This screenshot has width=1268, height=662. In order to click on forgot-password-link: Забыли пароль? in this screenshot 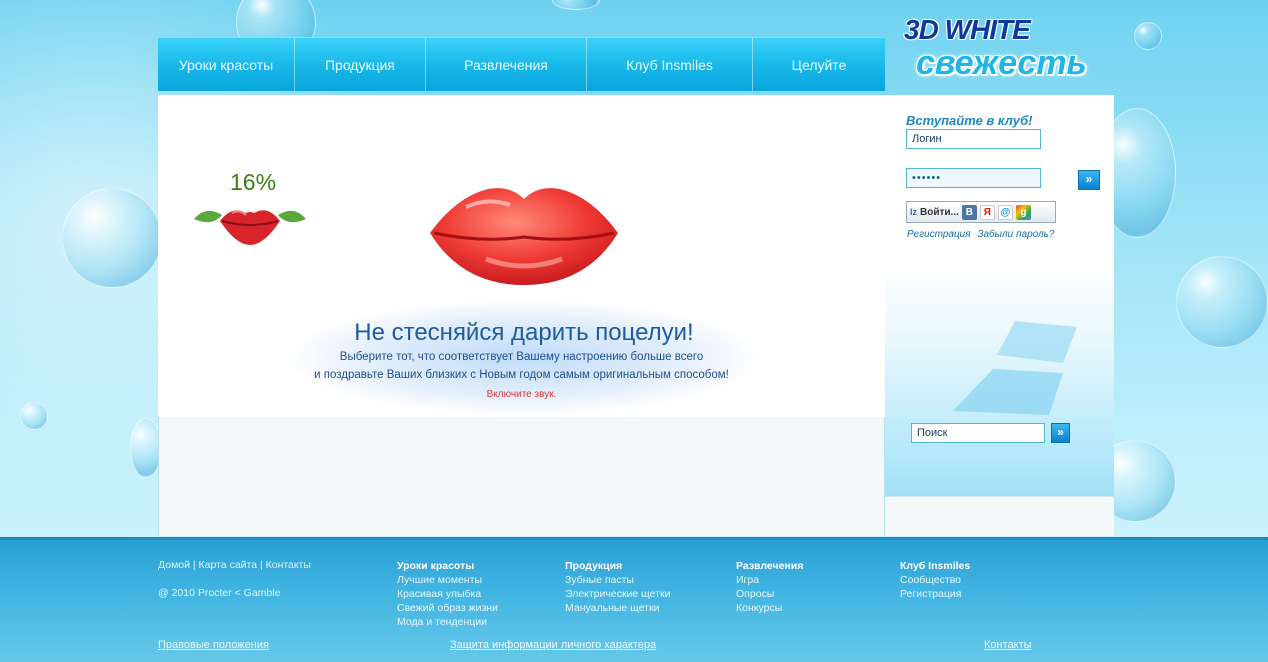, I will do `click(1015, 234)`.